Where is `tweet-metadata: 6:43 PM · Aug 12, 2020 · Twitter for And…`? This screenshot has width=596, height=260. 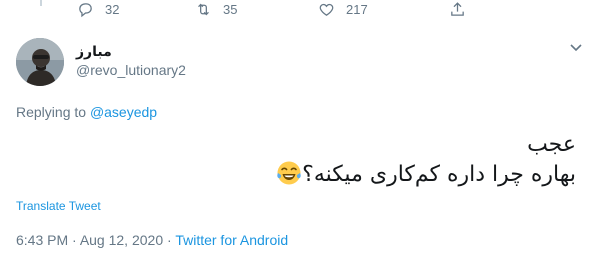
tweet-metadata: 6:43 PM · Aug 12, 2020 · Twitter for And… is located at coordinates (152, 240).